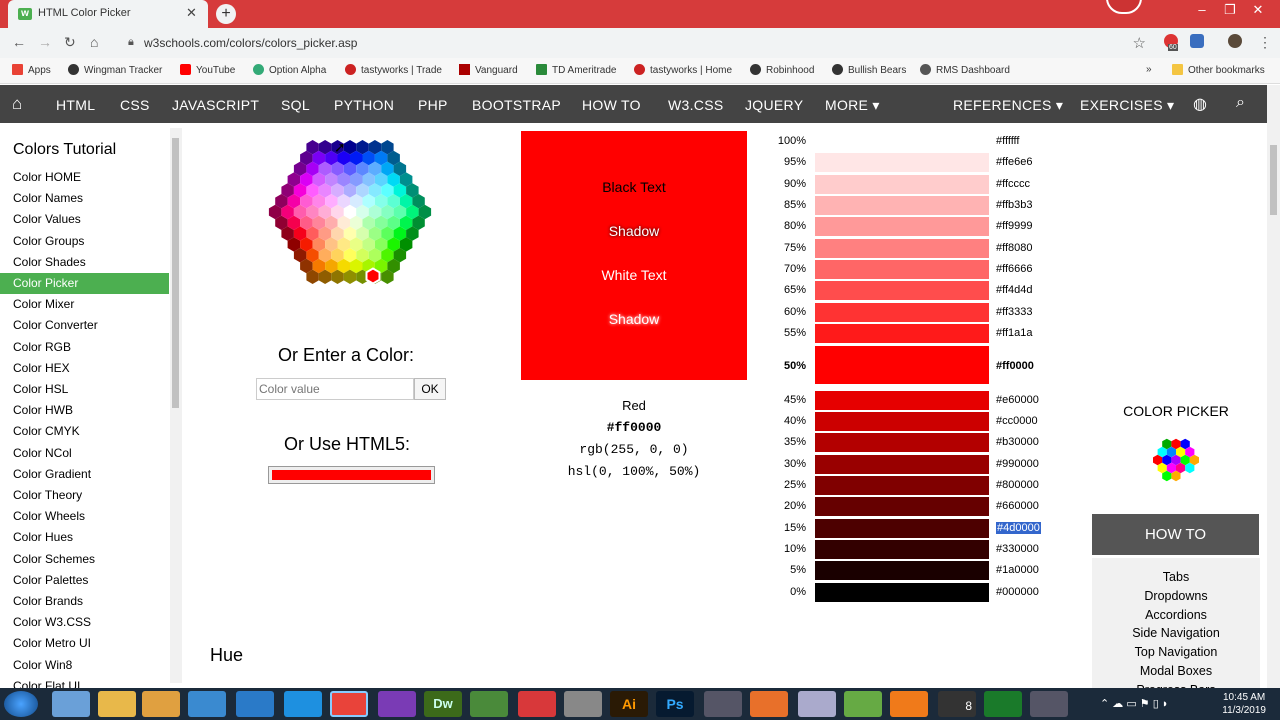 This screenshot has height=721, width=1280. What do you see at coordinates (351, 475) in the screenshot?
I see `html5-color-input` at bounding box center [351, 475].